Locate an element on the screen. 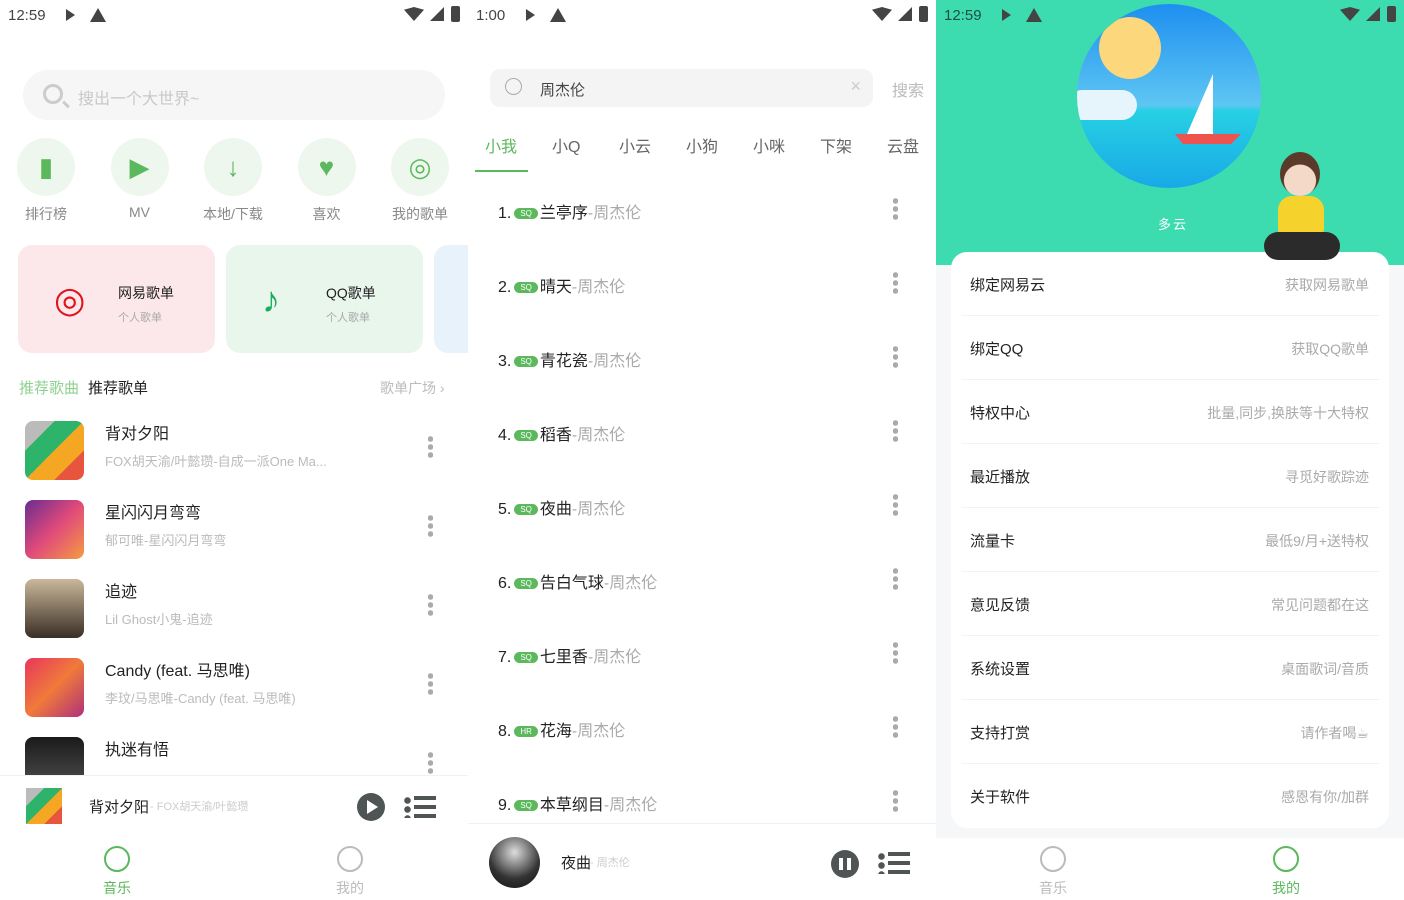  settings-row: 最近播放 寻觅好歌踪迹 is located at coordinates (1170, 476).